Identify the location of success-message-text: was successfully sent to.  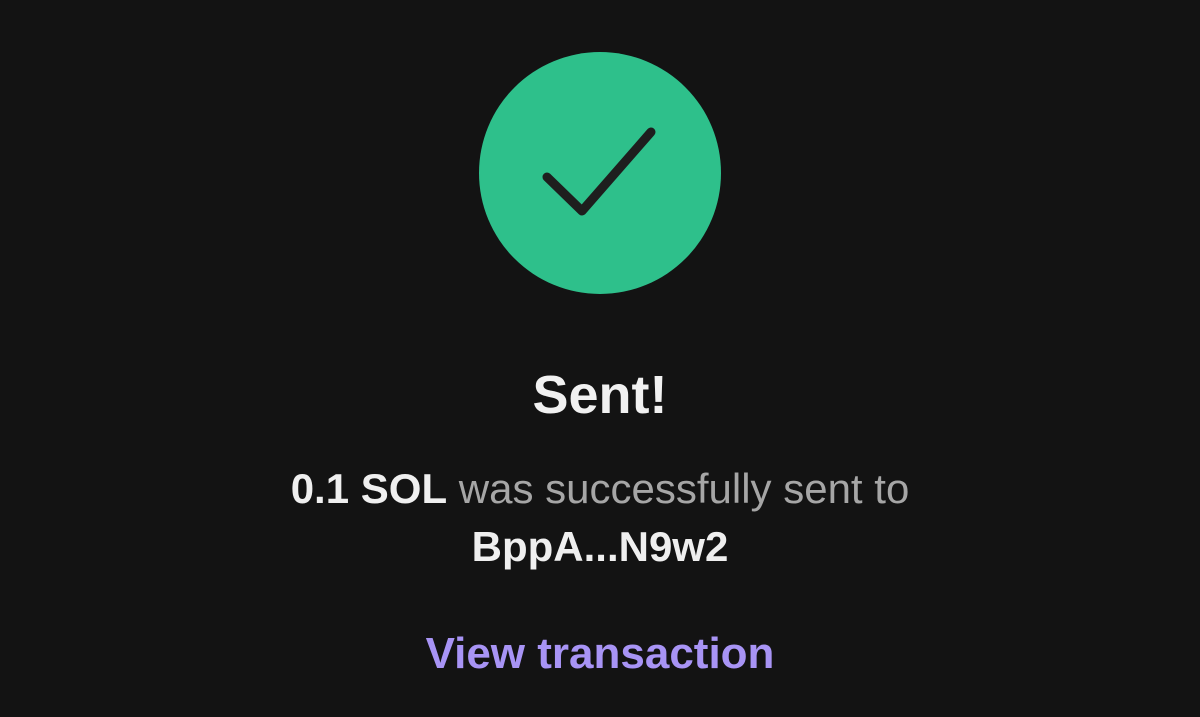
(684, 488).